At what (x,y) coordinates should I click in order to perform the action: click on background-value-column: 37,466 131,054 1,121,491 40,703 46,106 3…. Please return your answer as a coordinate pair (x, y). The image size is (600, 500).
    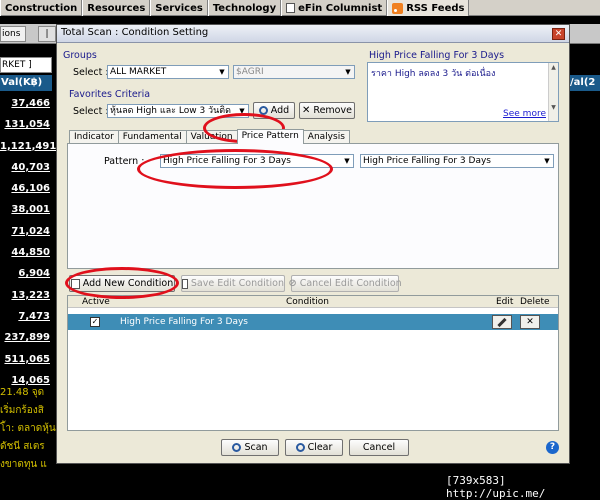
    Looking at the image, I should click on (28, 243).